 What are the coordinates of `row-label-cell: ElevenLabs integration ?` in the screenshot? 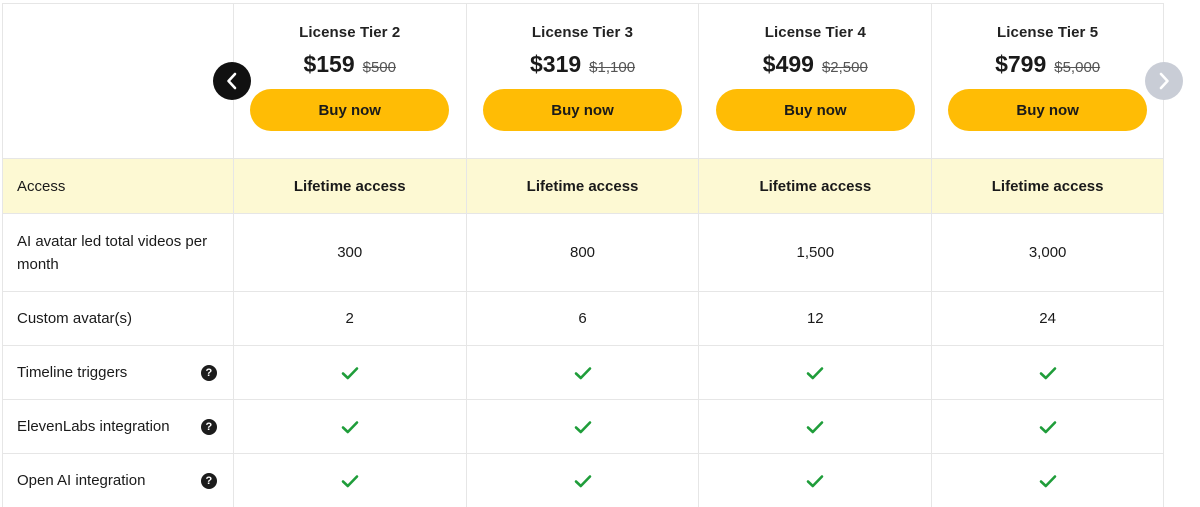 It's located at (118, 427).